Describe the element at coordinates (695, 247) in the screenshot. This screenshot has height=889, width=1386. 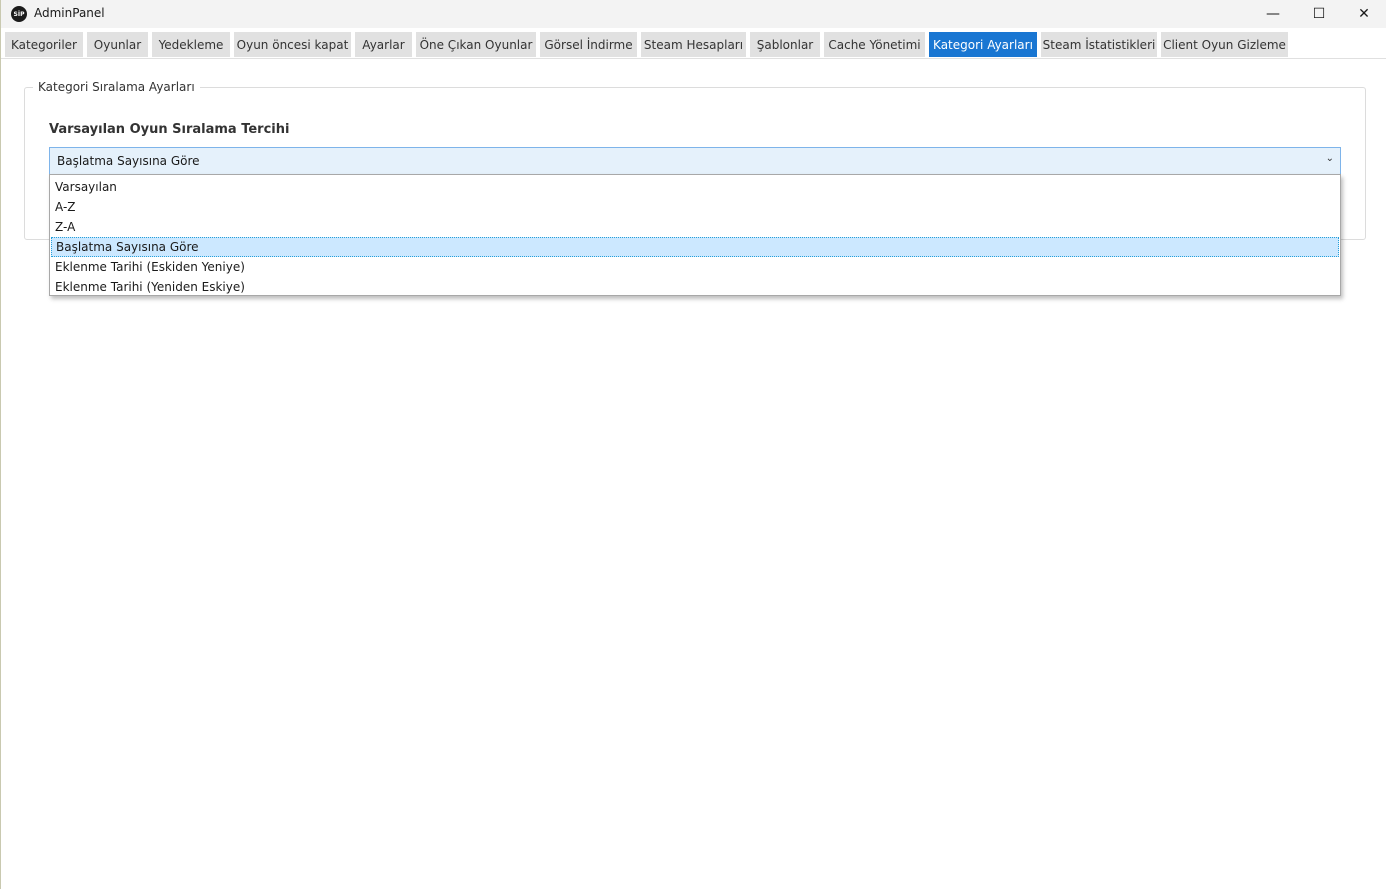
I see `option-baslatma-sayisina-gore: Başlatma Sayısına Göre` at that location.